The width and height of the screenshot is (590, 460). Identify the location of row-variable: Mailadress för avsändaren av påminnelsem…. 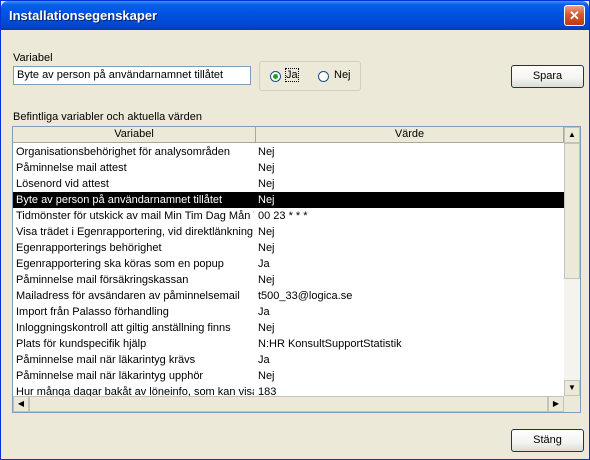
(128, 296).